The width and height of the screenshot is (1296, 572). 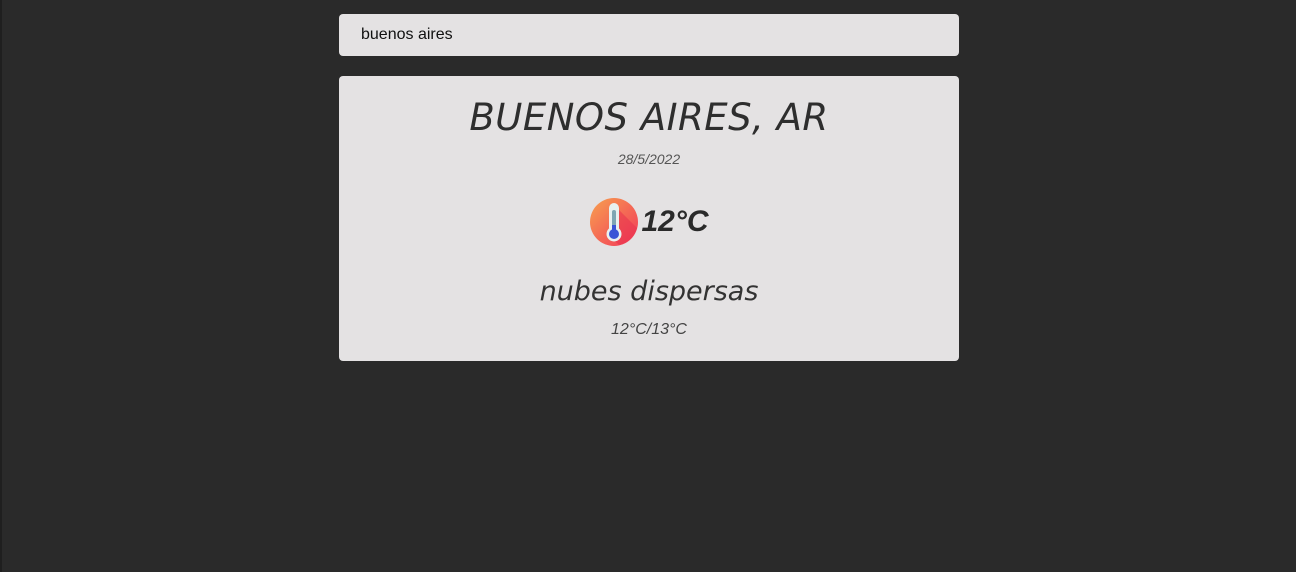 I want to click on city-name: BUENOS AIRES, AR, so click(x=649, y=117).